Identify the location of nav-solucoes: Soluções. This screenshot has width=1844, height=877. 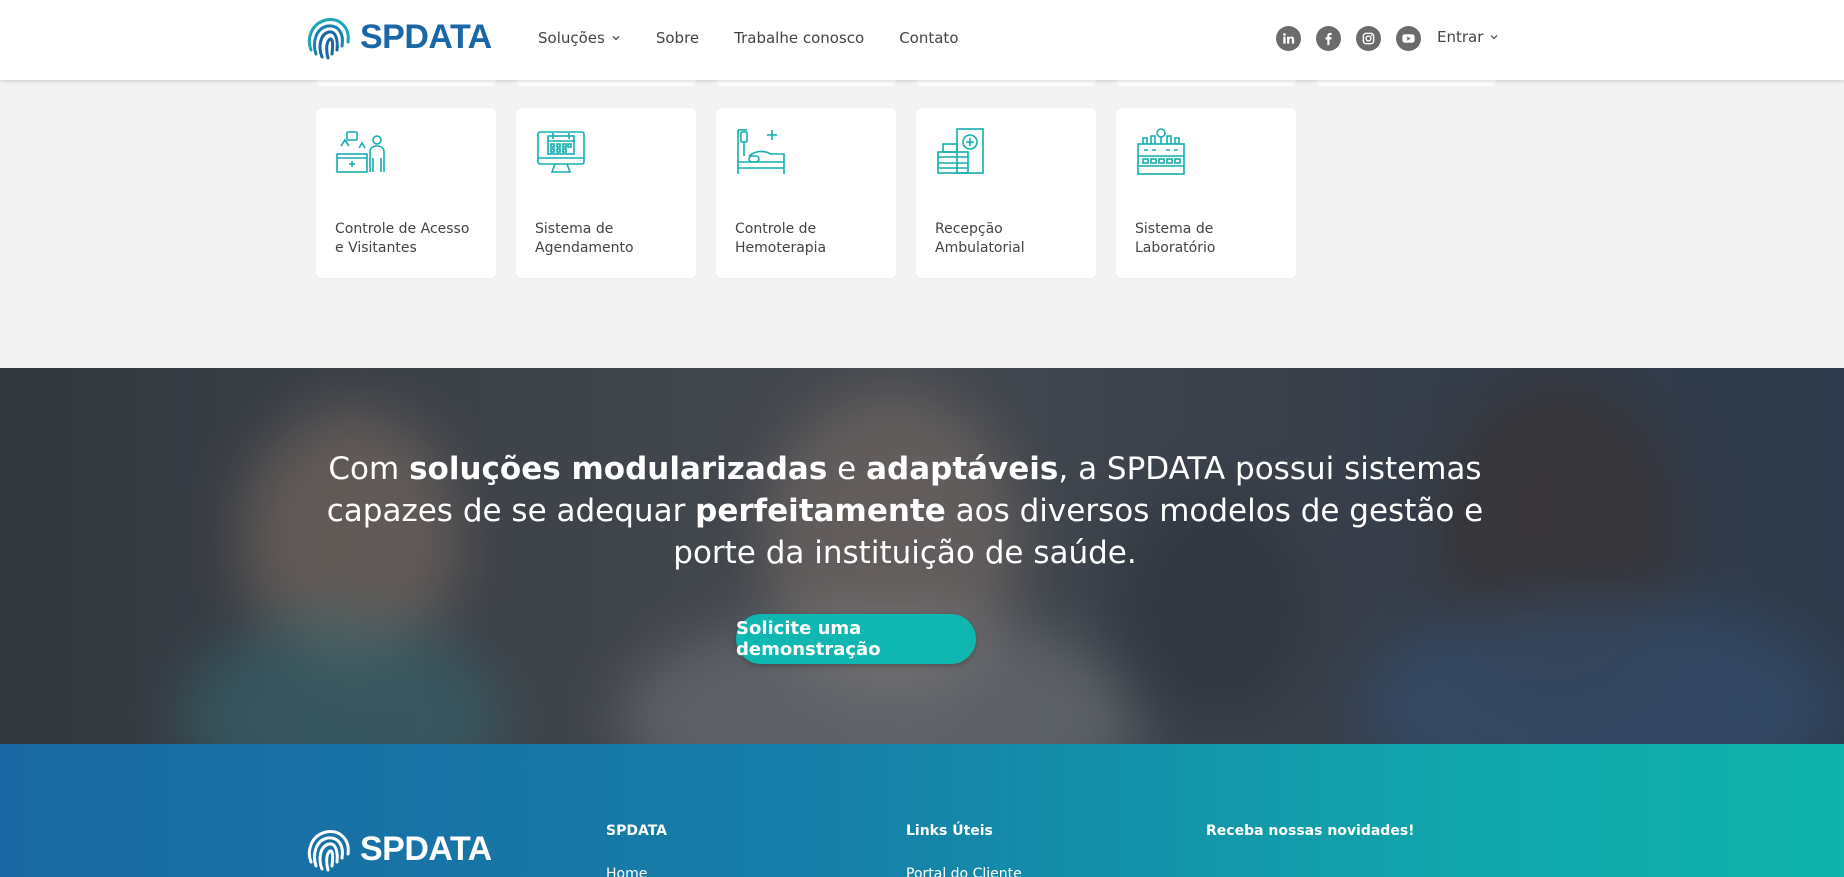
(579, 38).